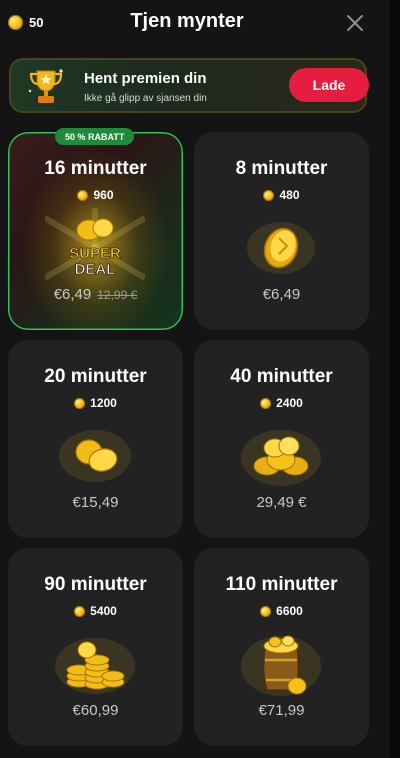  I want to click on two-coins-icon, so click(95, 456).